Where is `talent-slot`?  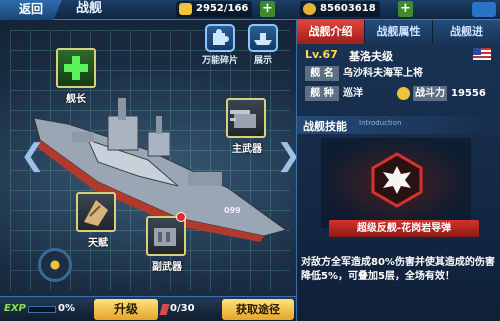 talent-slot is located at coordinates (96, 212).